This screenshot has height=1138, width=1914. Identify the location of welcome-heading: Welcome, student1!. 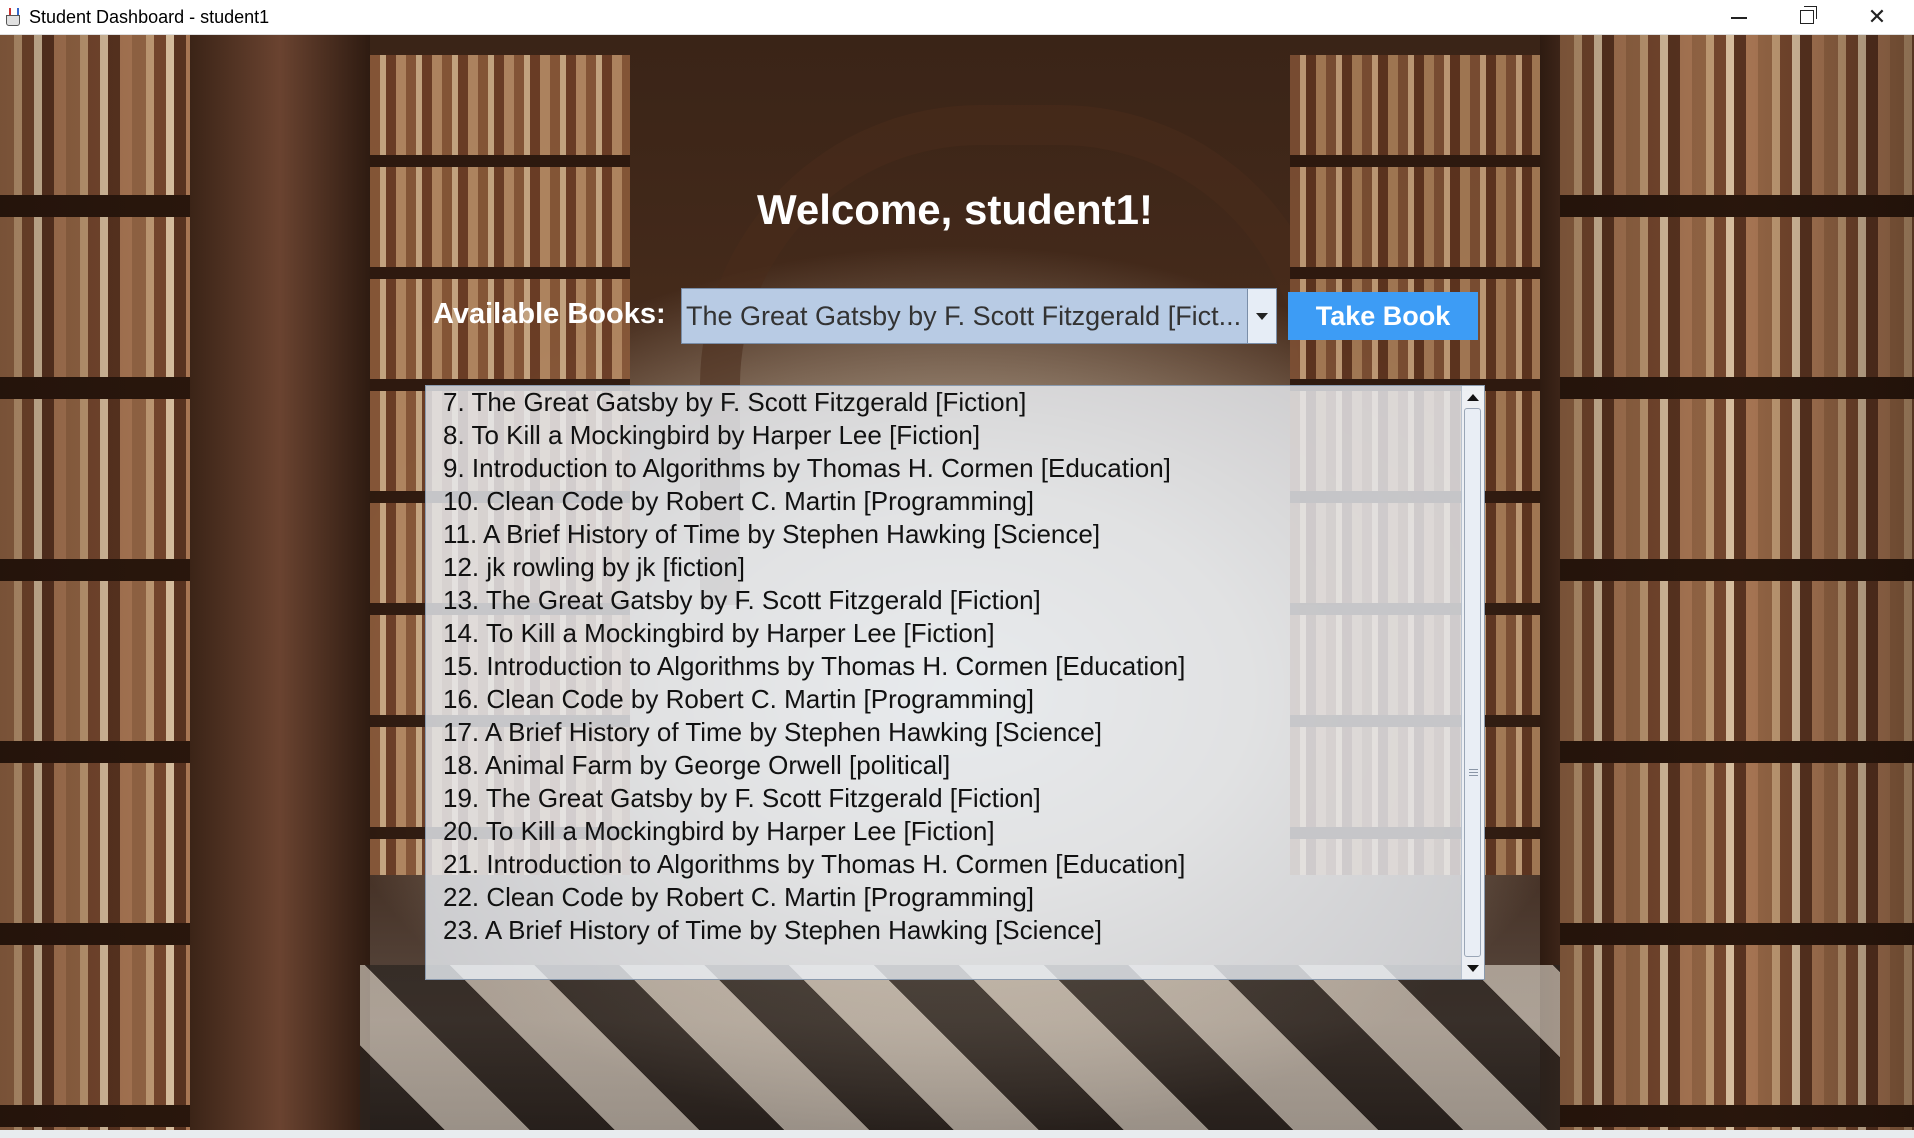
(955, 209).